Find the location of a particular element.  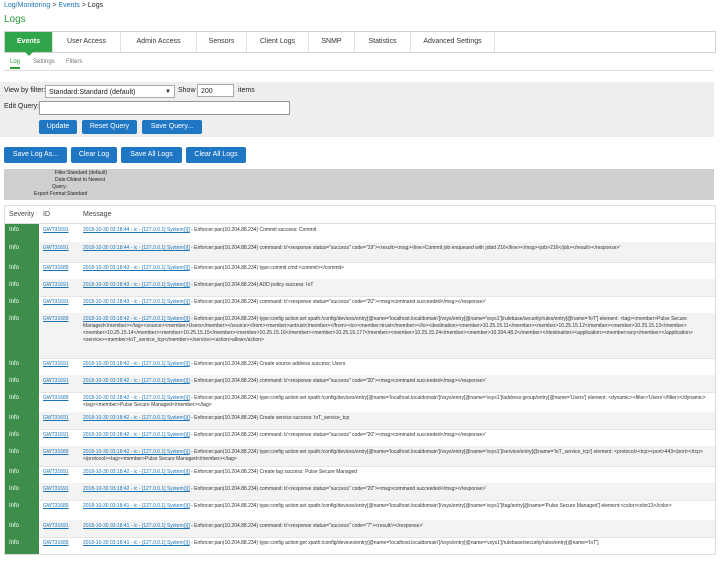

tab-user-access: User Access is located at coordinates (87, 42).